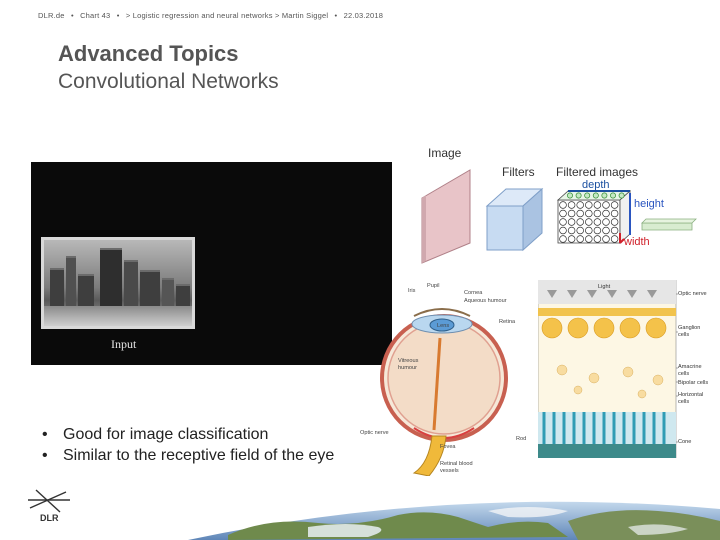 The image size is (720, 540). I want to click on slide-title: Advanced Topics, so click(148, 53).